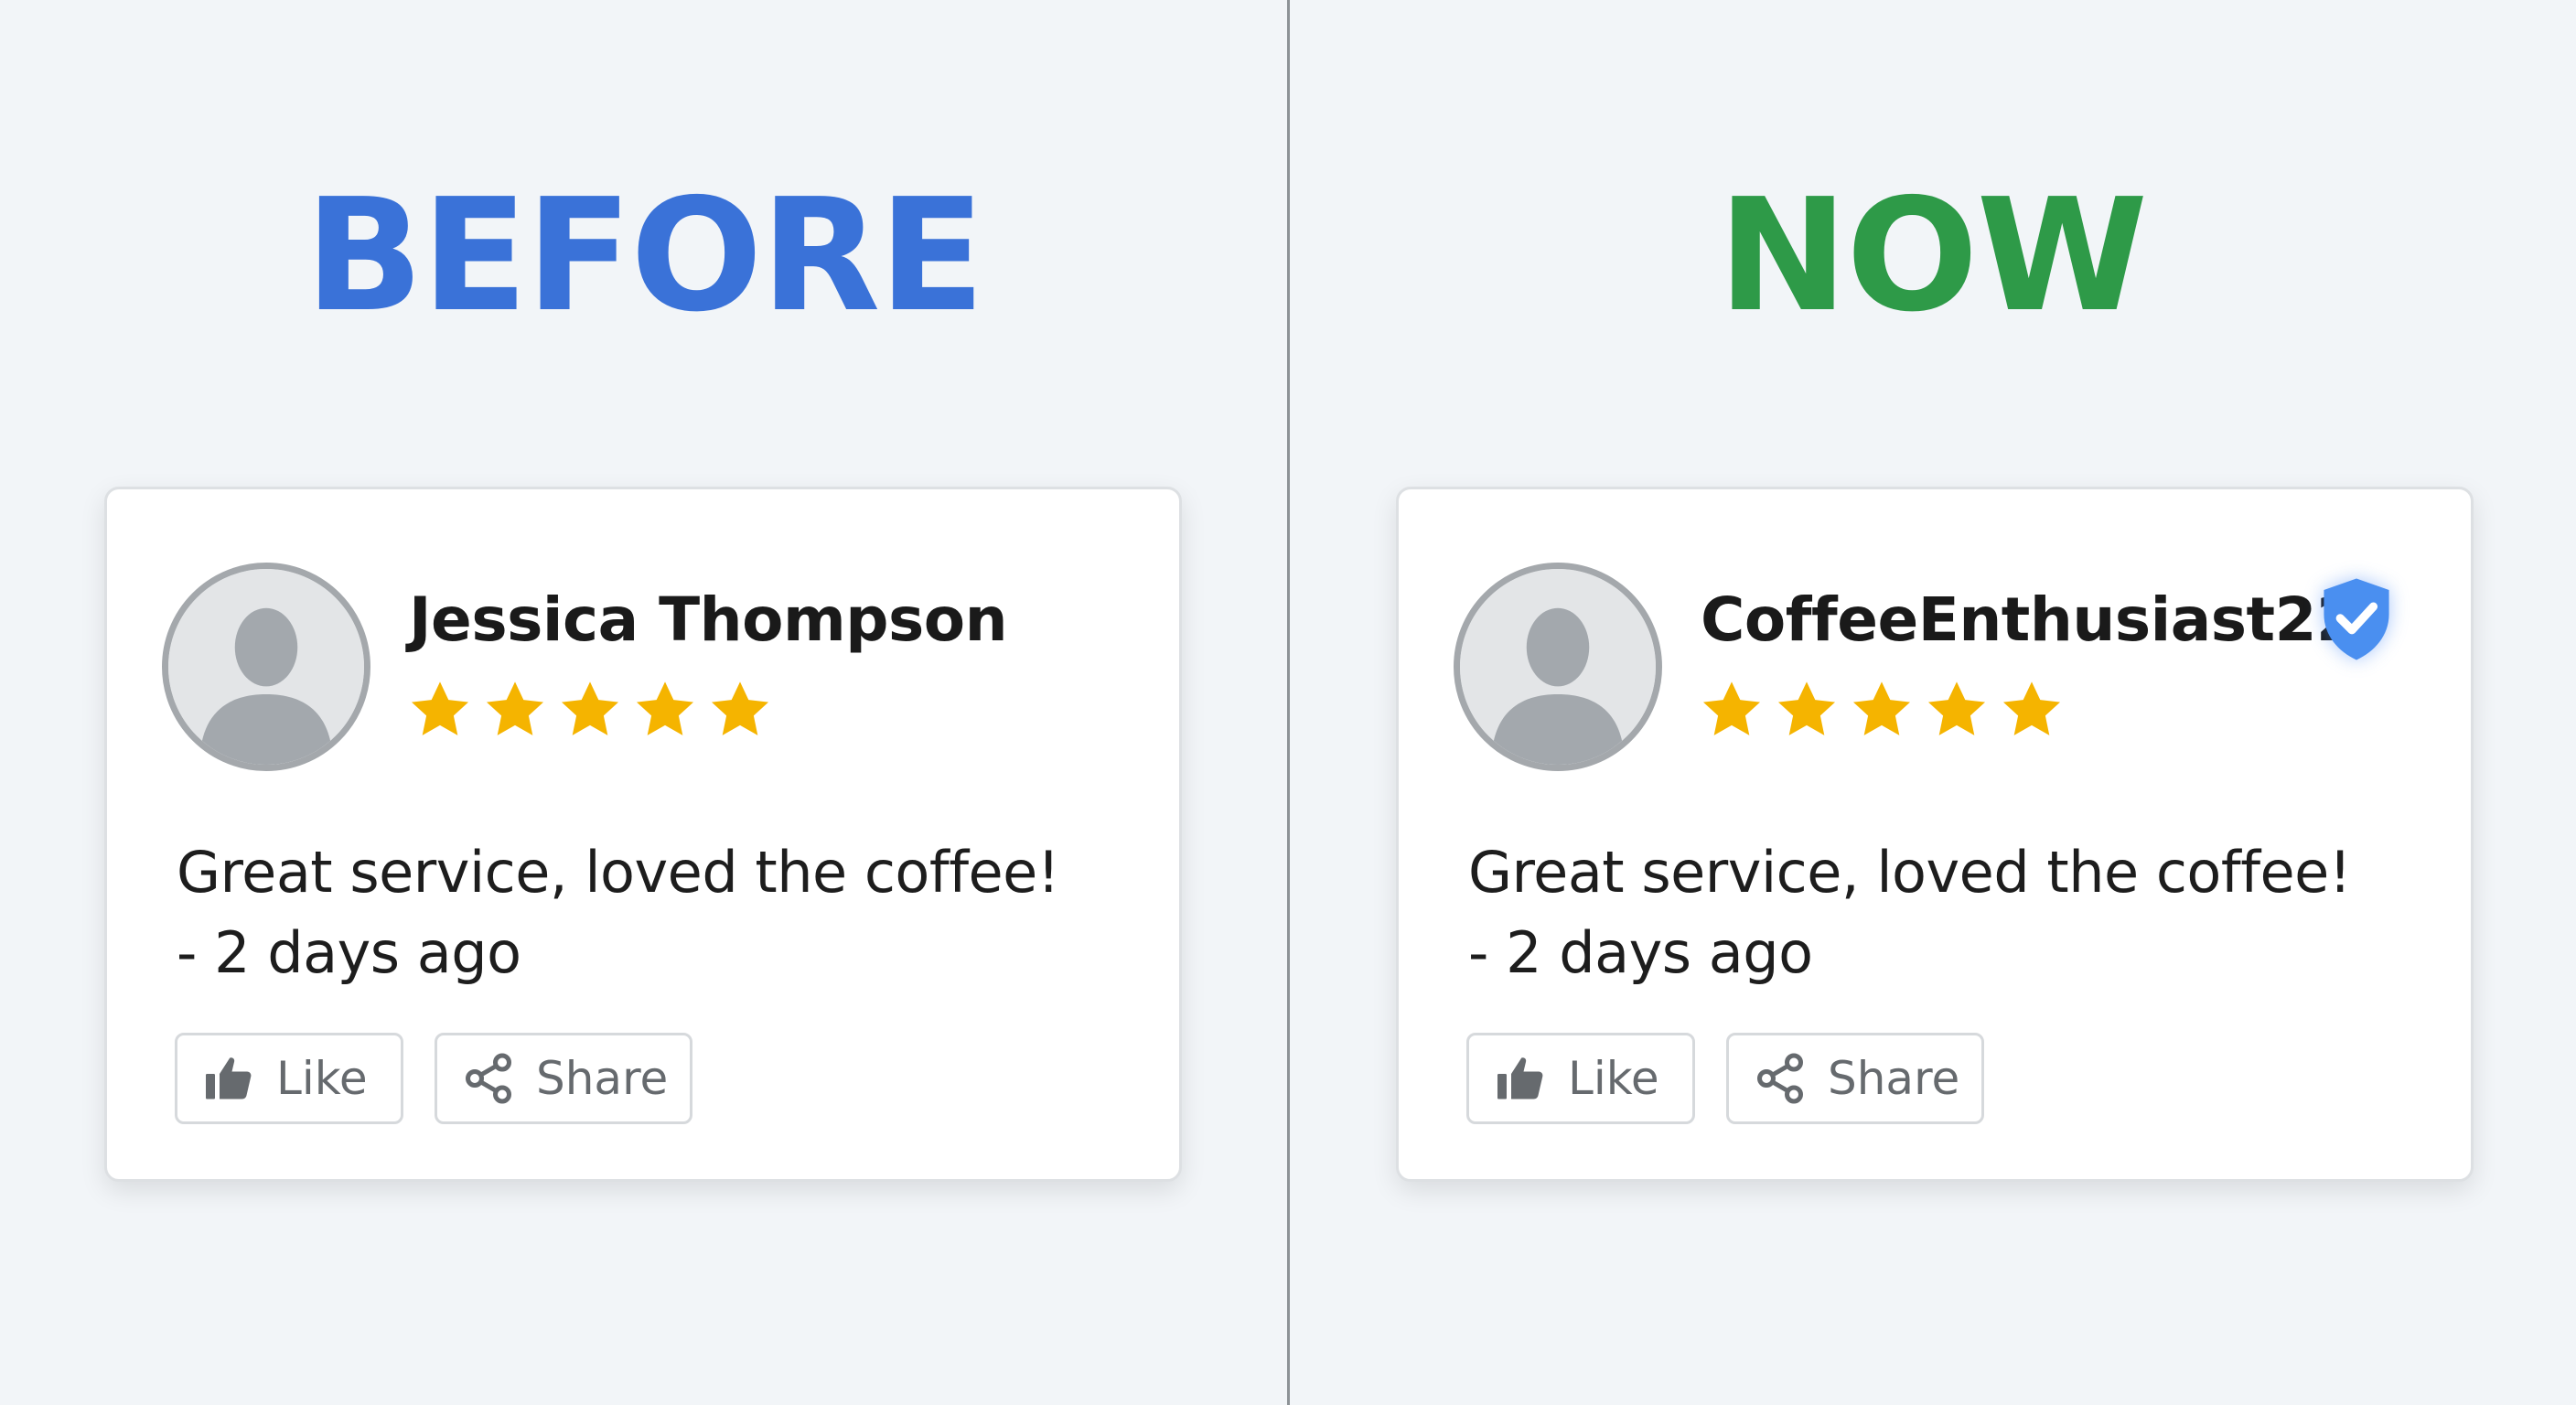 This screenshot has height=1405, width=2576. What do you see at coordinates (709, 620) in the screenshot?
I see `username: Jessica Thompson` at bounding box center [709, 620].